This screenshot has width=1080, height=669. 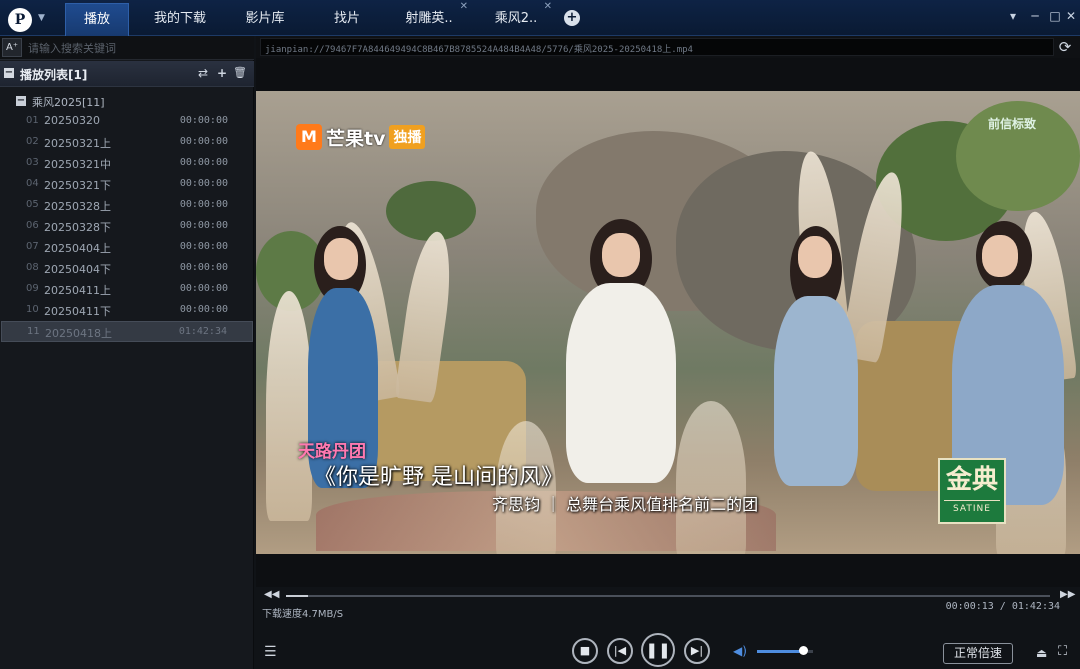 What do you see at coordinates (127, 142) in the screenshot?
I see `playlist-item: 02 20250321上 00:00:00` at bounding box center [127, 142].